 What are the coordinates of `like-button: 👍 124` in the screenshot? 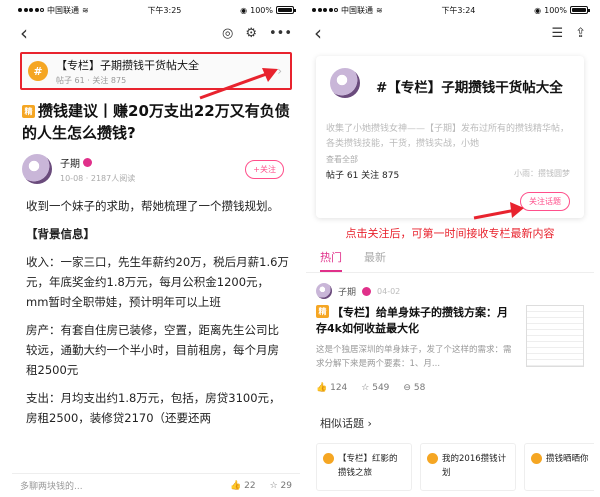 It's located at (331, 388).